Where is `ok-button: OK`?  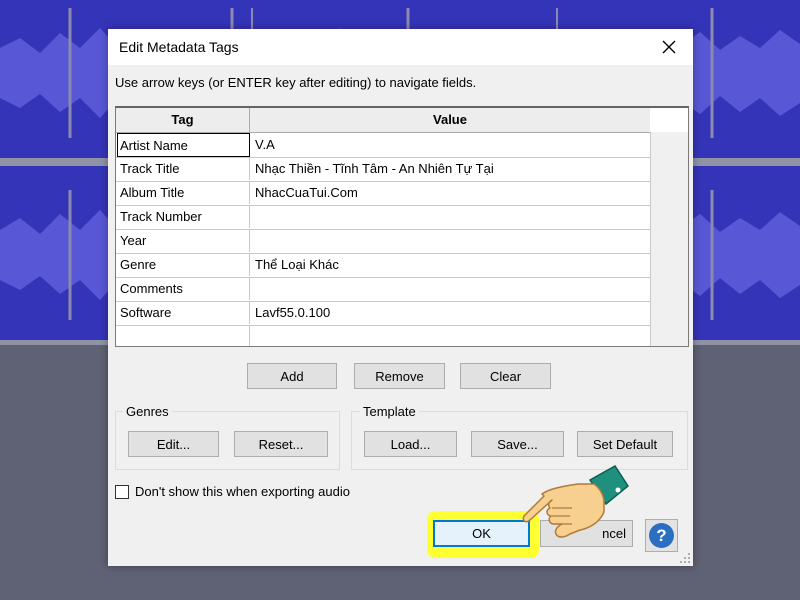
ok-button: OK is located at coordinates (481, 533).